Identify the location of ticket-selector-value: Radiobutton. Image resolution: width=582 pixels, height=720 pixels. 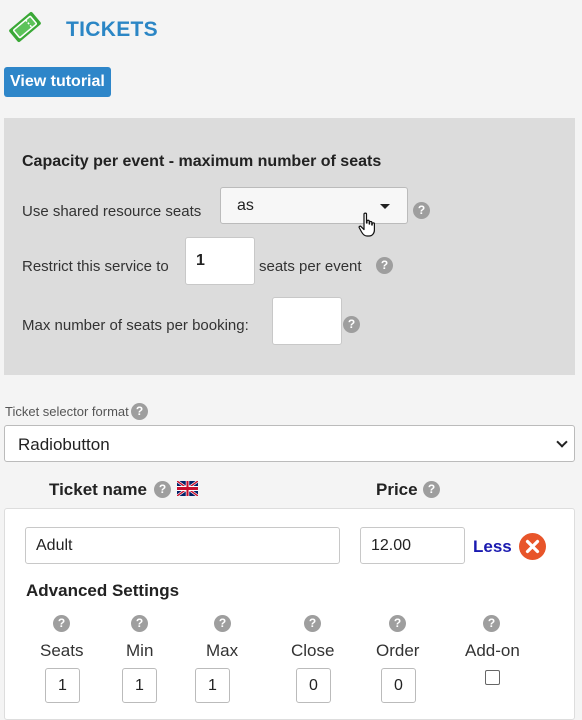
(64, 444).